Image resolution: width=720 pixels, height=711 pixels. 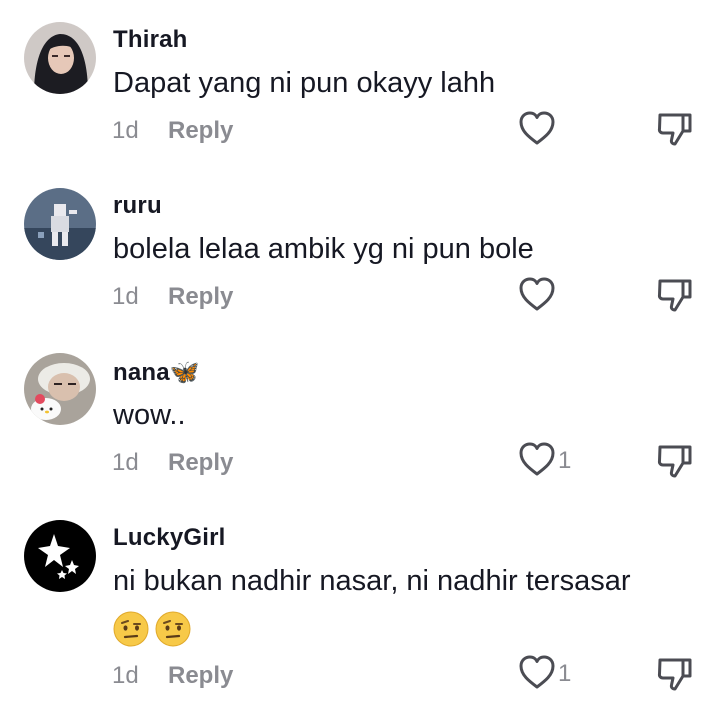 I want to click on comment-username: ruru, so click(x=137, y=206).